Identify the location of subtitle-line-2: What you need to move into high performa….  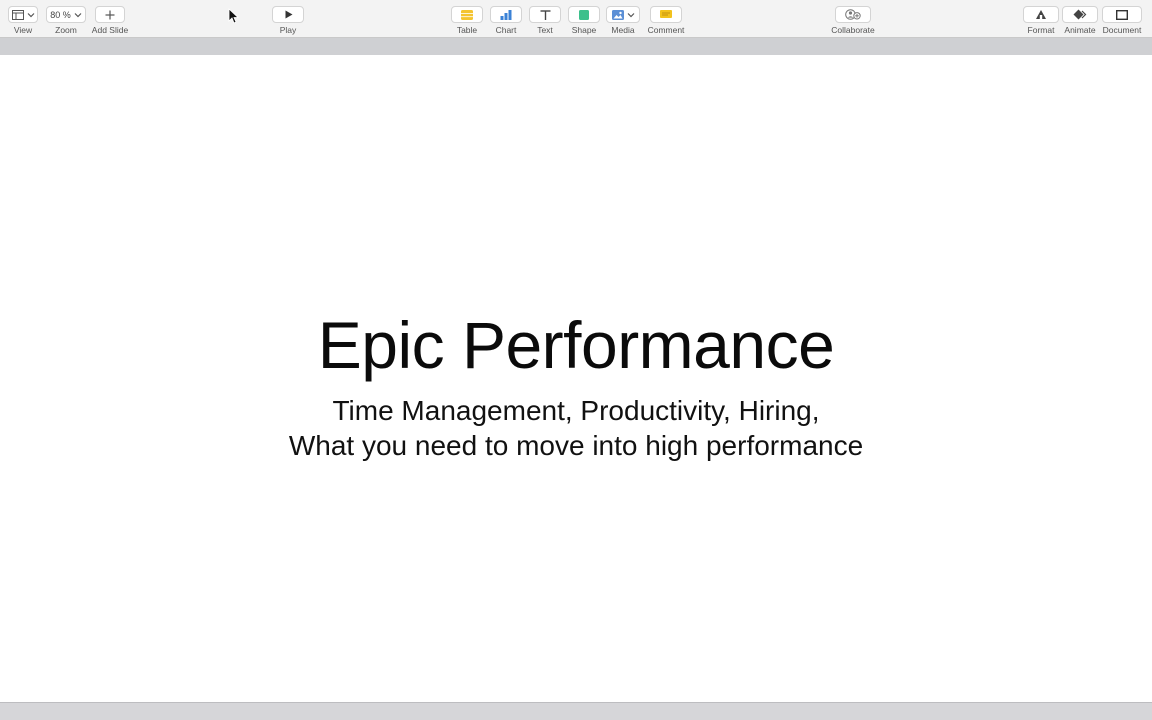
(576, 445).